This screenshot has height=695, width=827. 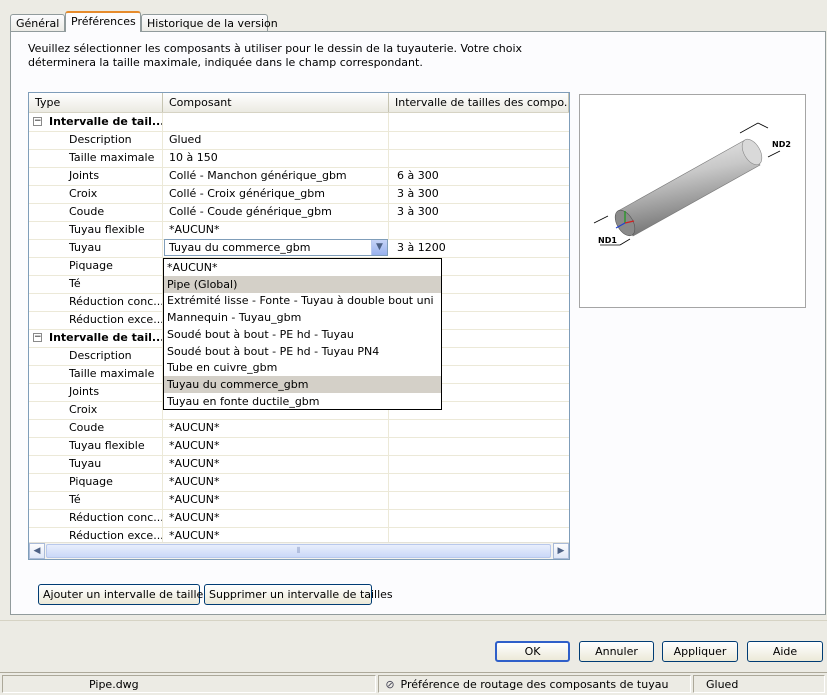 I want to click on table-row: Tuyau Tuyau du commerce_gbm ▼ 3 à 1200, so click(x=299, y=248).